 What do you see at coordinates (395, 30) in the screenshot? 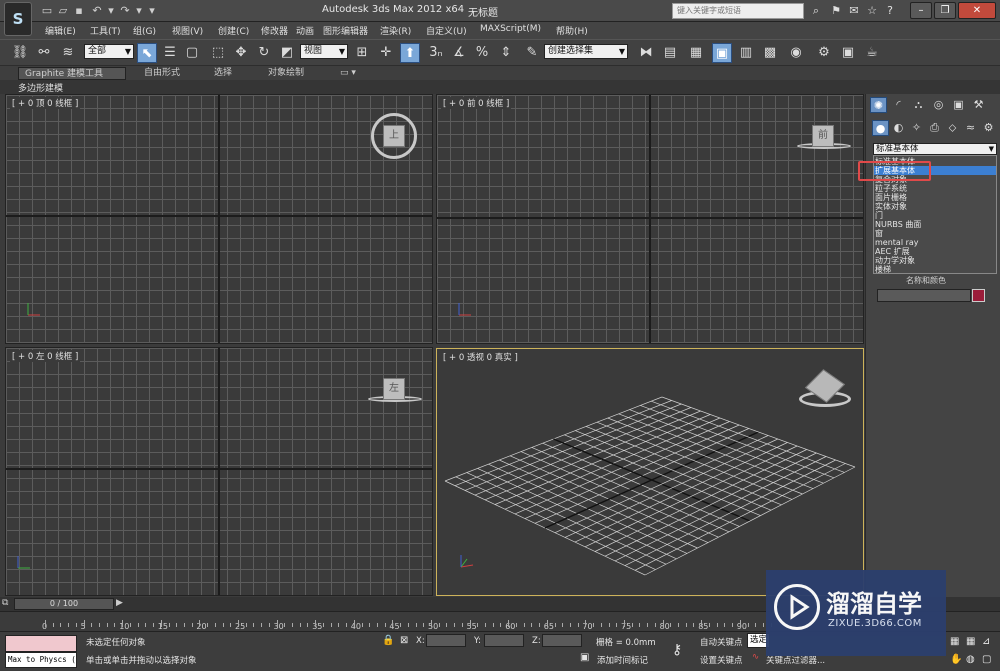
I see `menu-rendering: 渲染(R)` at bounding box center [395, 30].